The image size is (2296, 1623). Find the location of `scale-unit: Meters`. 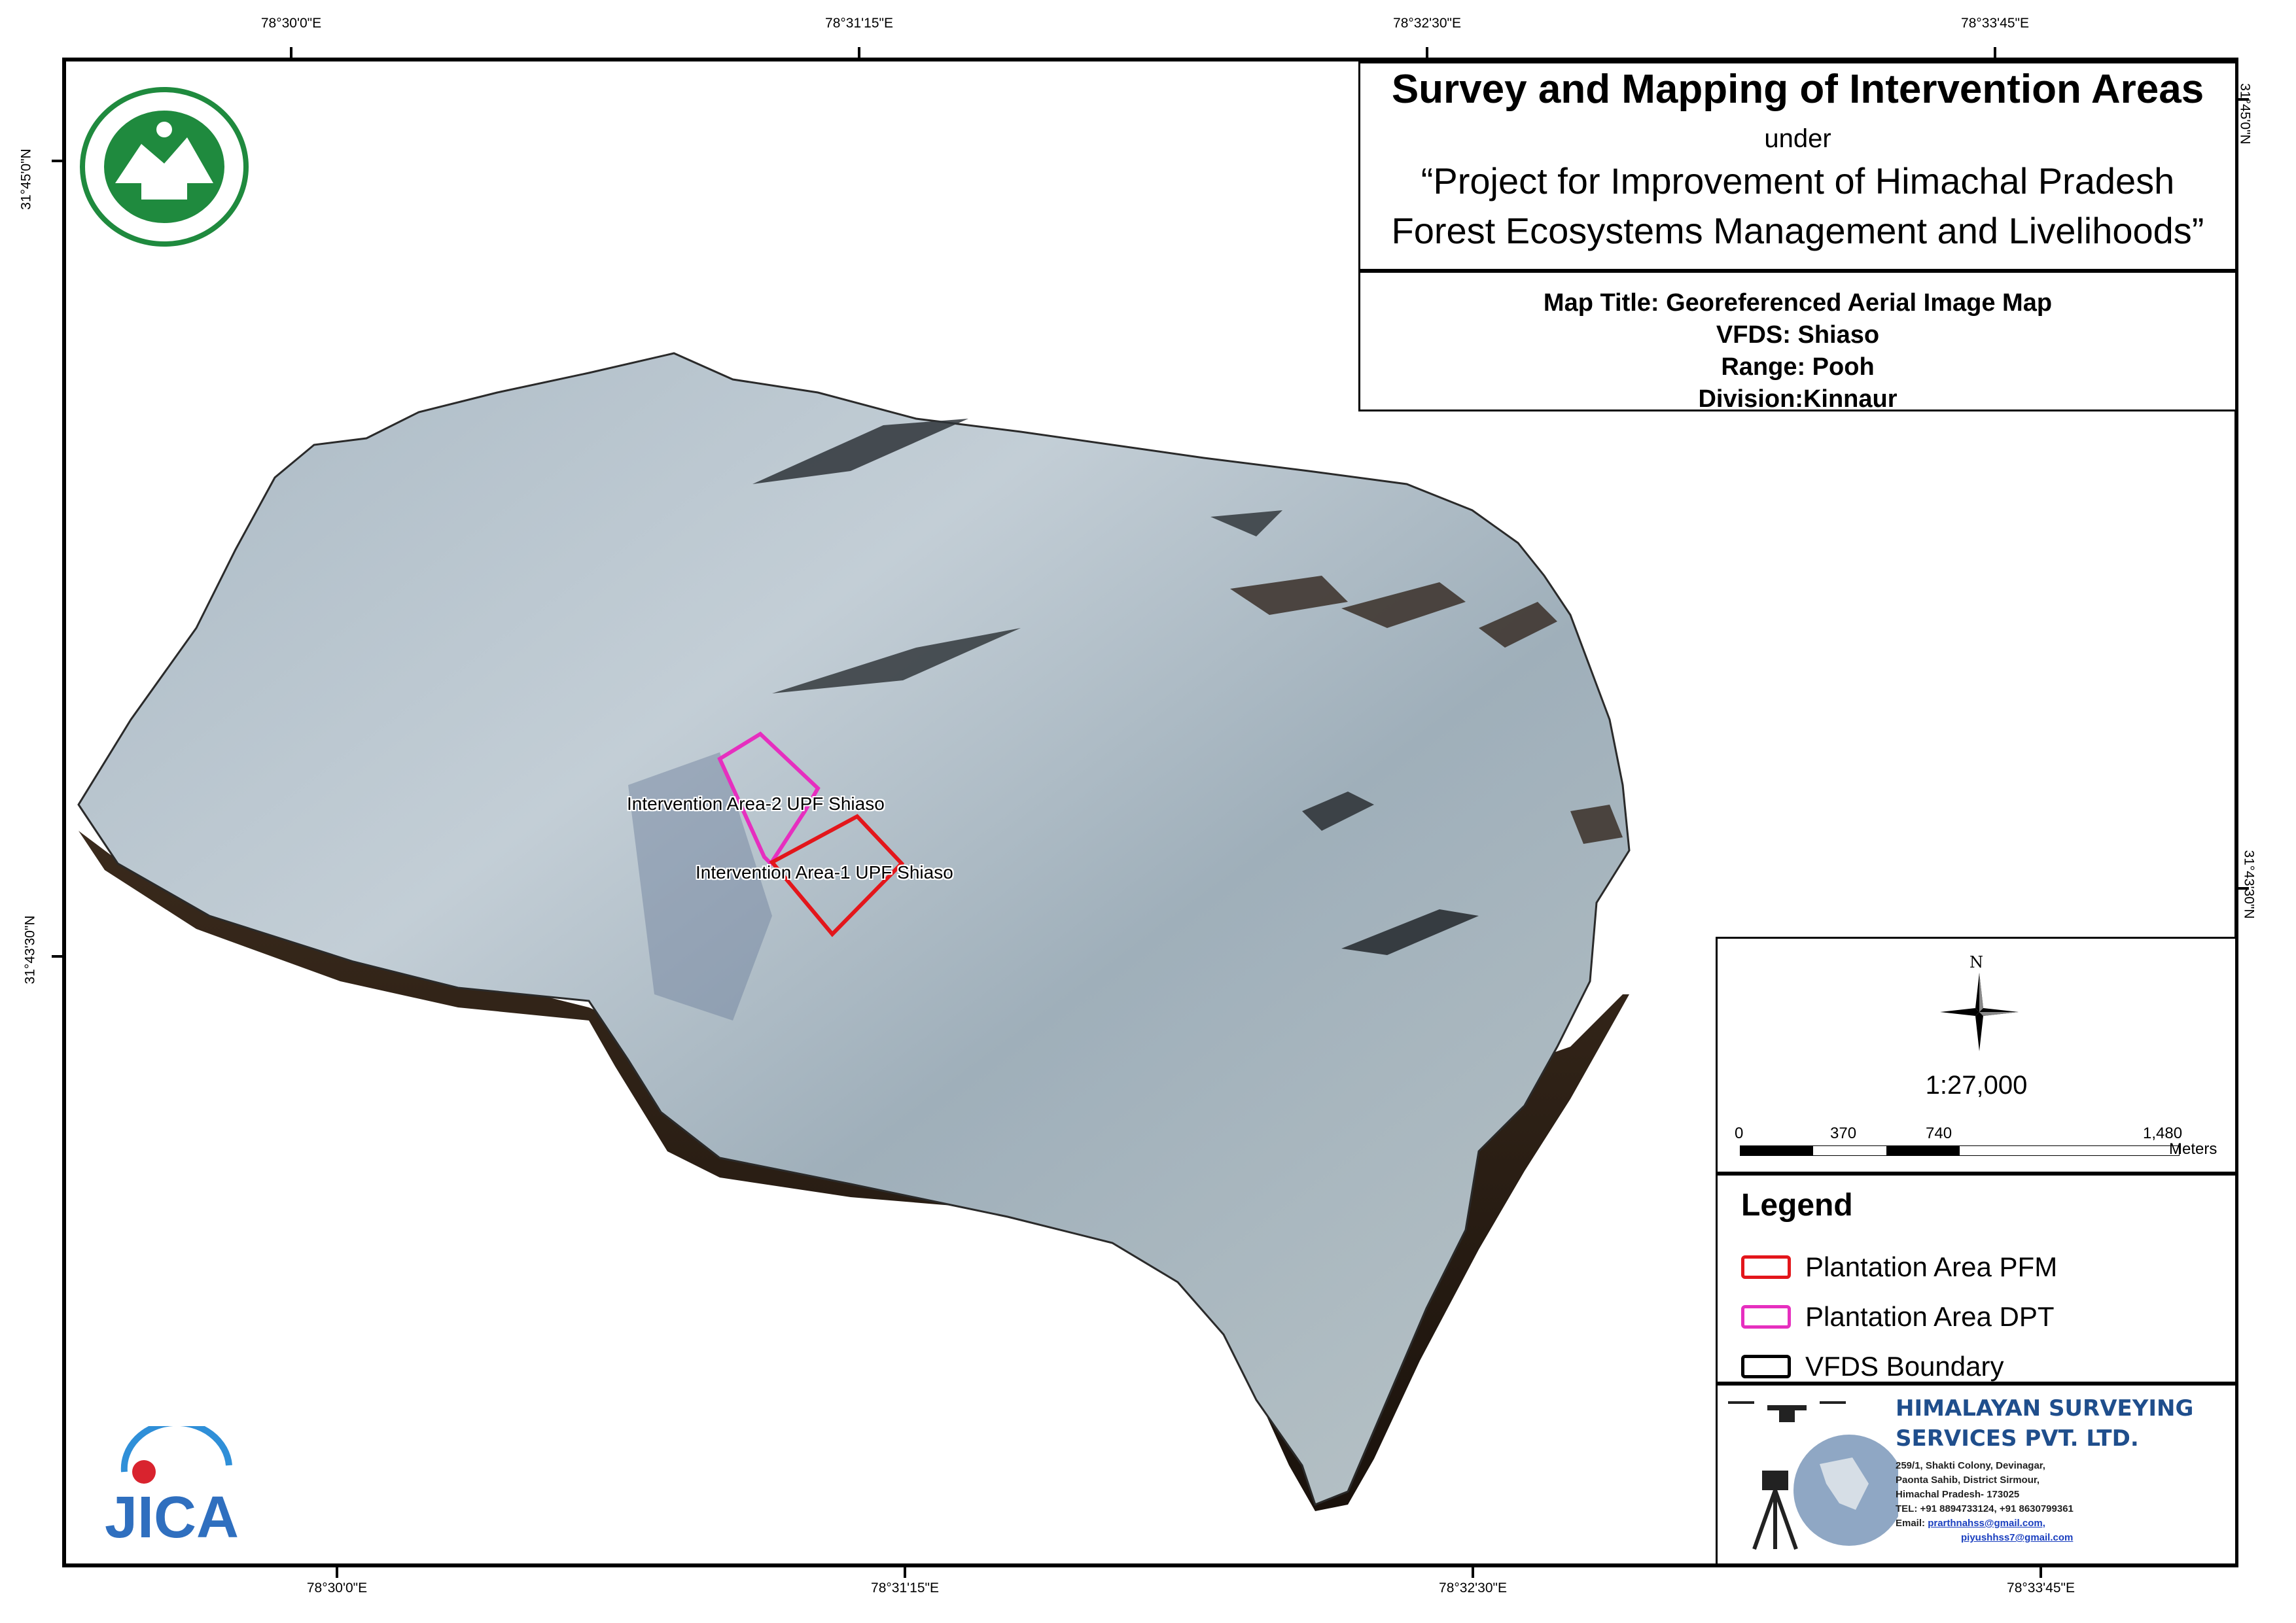

scale-unit: Meters is located at coordinates (2193, 1149).